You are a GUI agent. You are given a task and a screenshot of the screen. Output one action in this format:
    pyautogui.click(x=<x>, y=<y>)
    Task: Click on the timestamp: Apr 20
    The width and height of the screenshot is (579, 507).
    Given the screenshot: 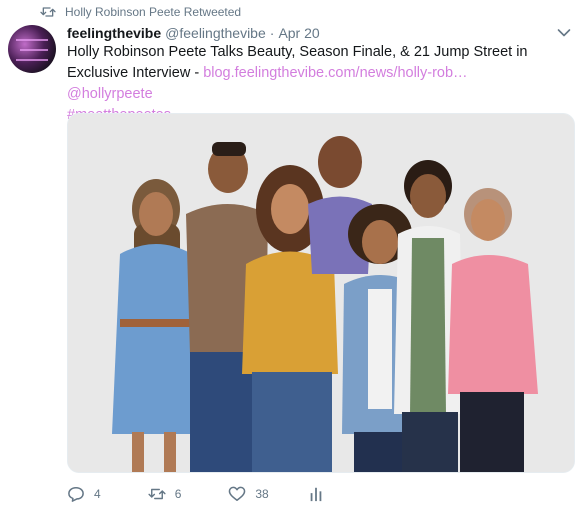 What is the action you would take?
    pyautogui.click(x=298, y=33)
    